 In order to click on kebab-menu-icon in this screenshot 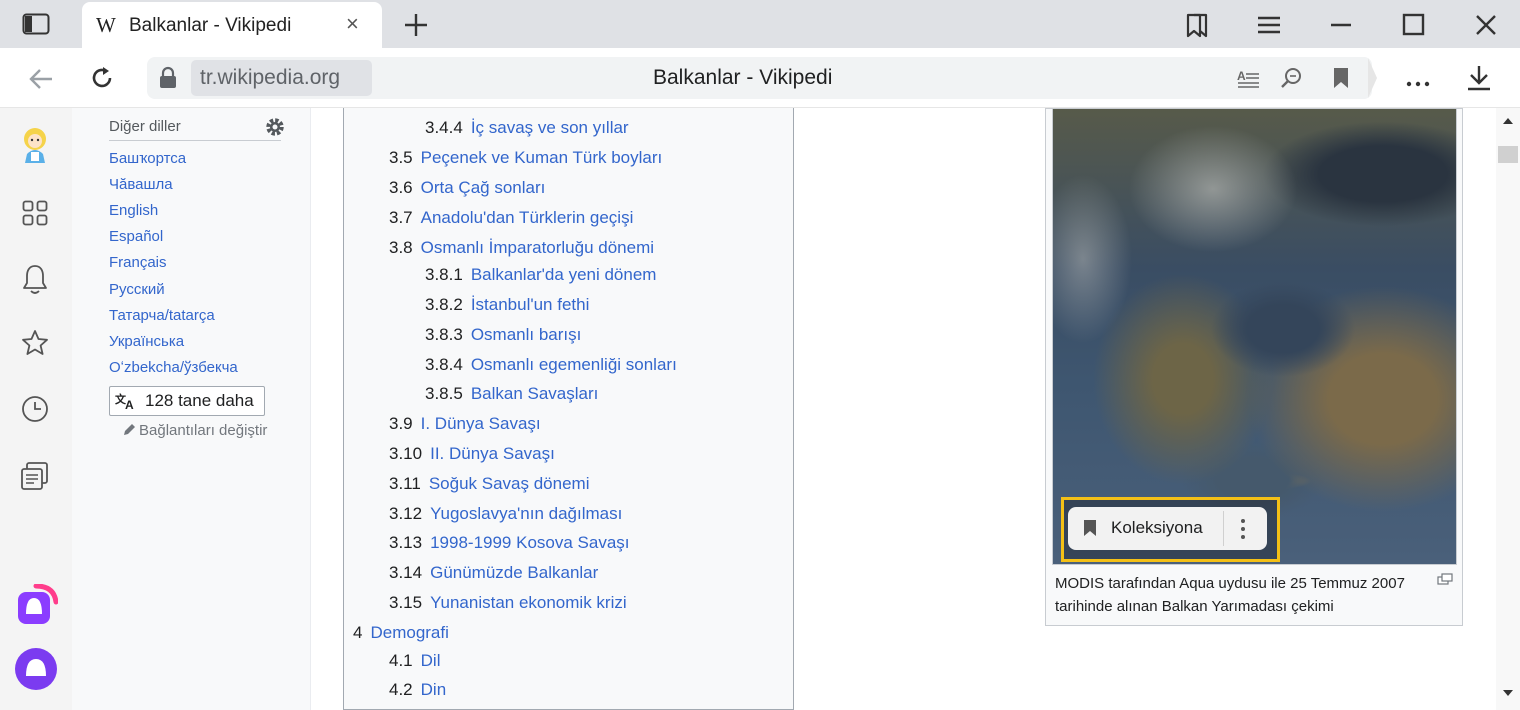, I will do `click(1243, 529)`.